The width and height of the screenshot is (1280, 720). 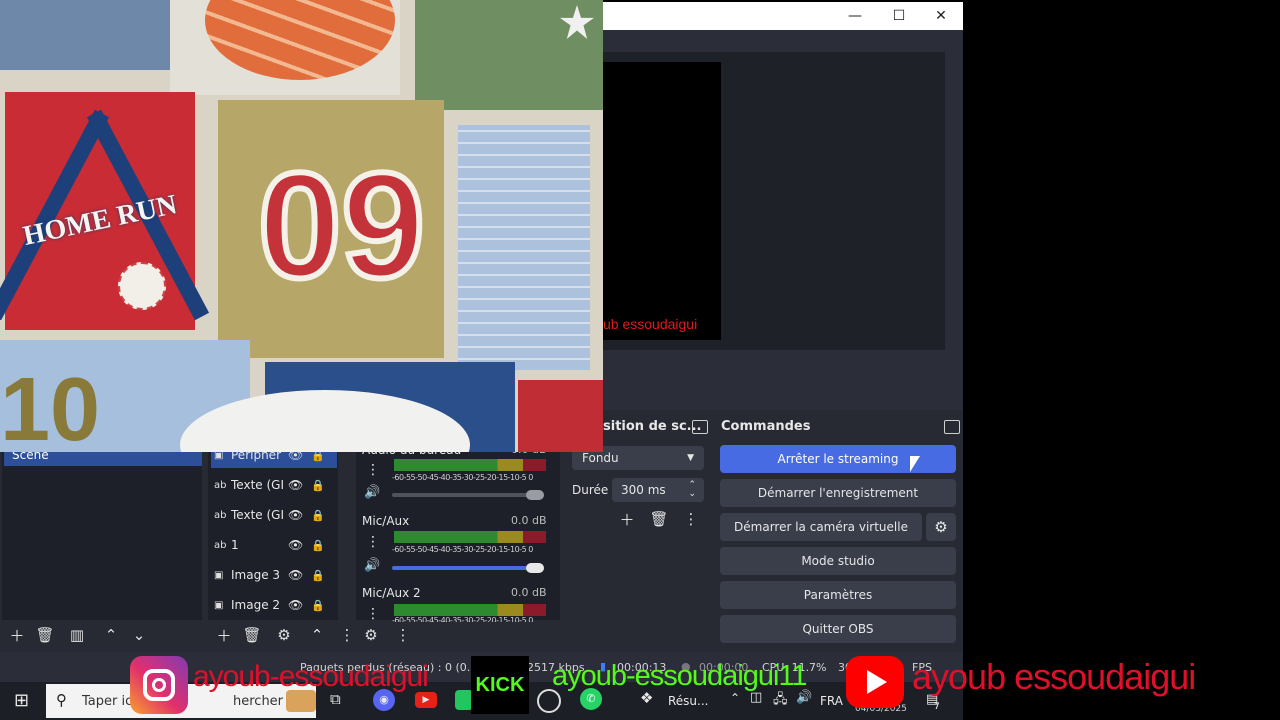 I want to click on transition-type: Fondu, so click(x=600, y=458).